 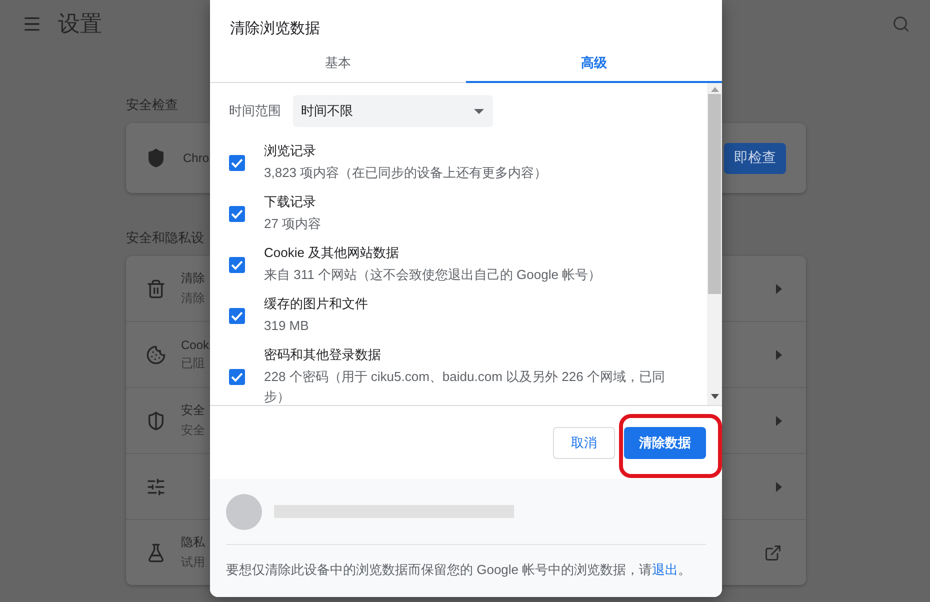 I want to click on dropdown-arrow-icon, so click(x=479, y=111).